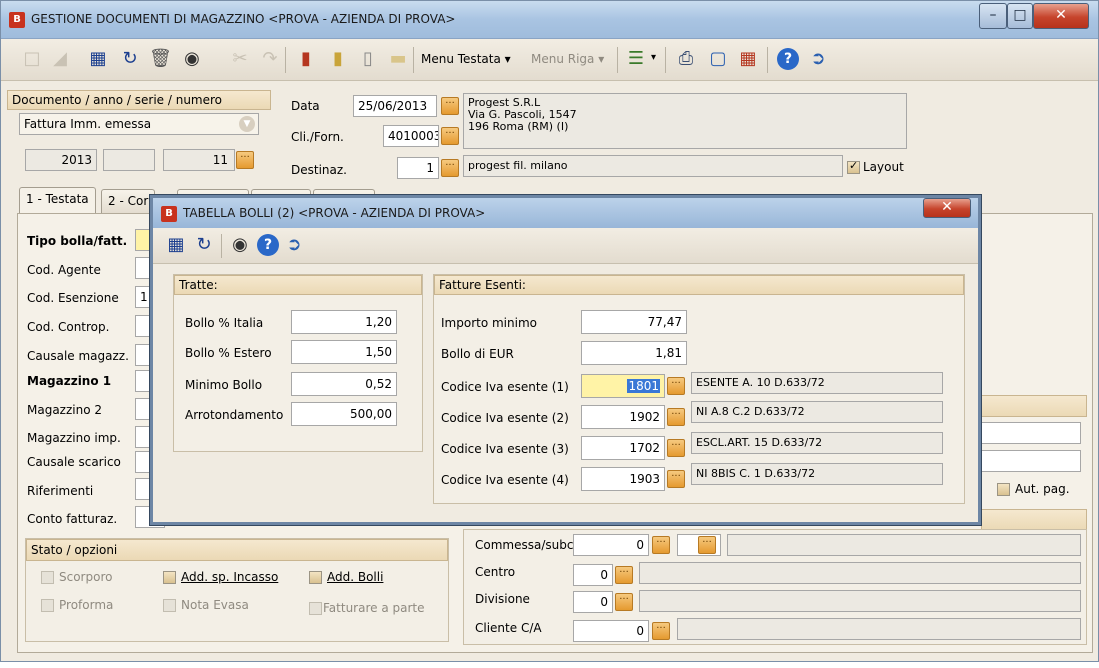  Describe the element at coordinates (344, 384) in the screenshot. I see `minimo-bollo-field: 0,52` at that location.